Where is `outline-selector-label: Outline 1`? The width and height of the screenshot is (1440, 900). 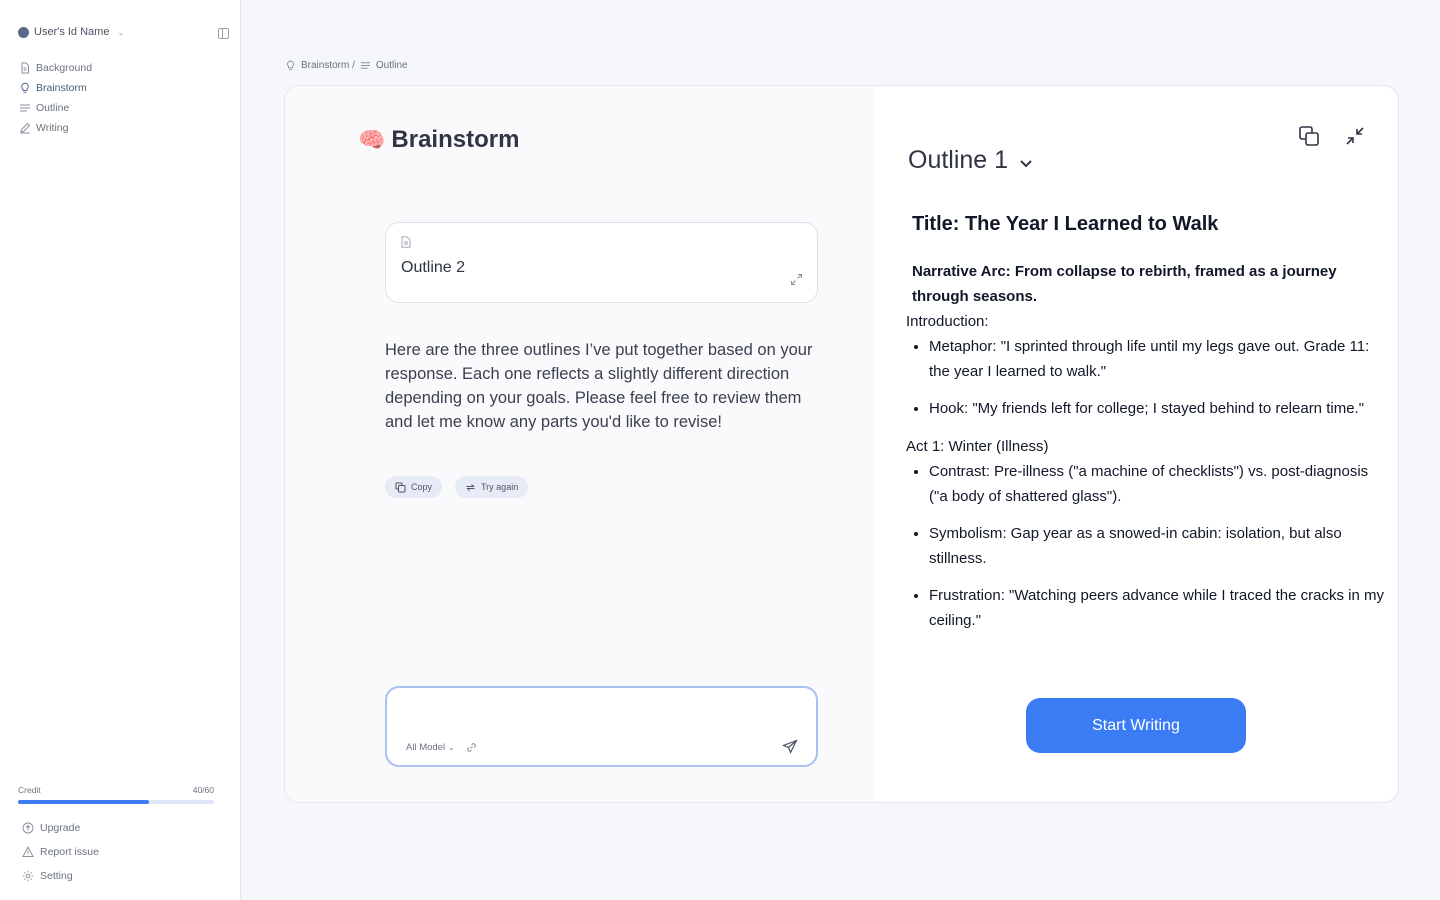 outline-selector-label: Outline 1 is located at coordinates (958, 160).